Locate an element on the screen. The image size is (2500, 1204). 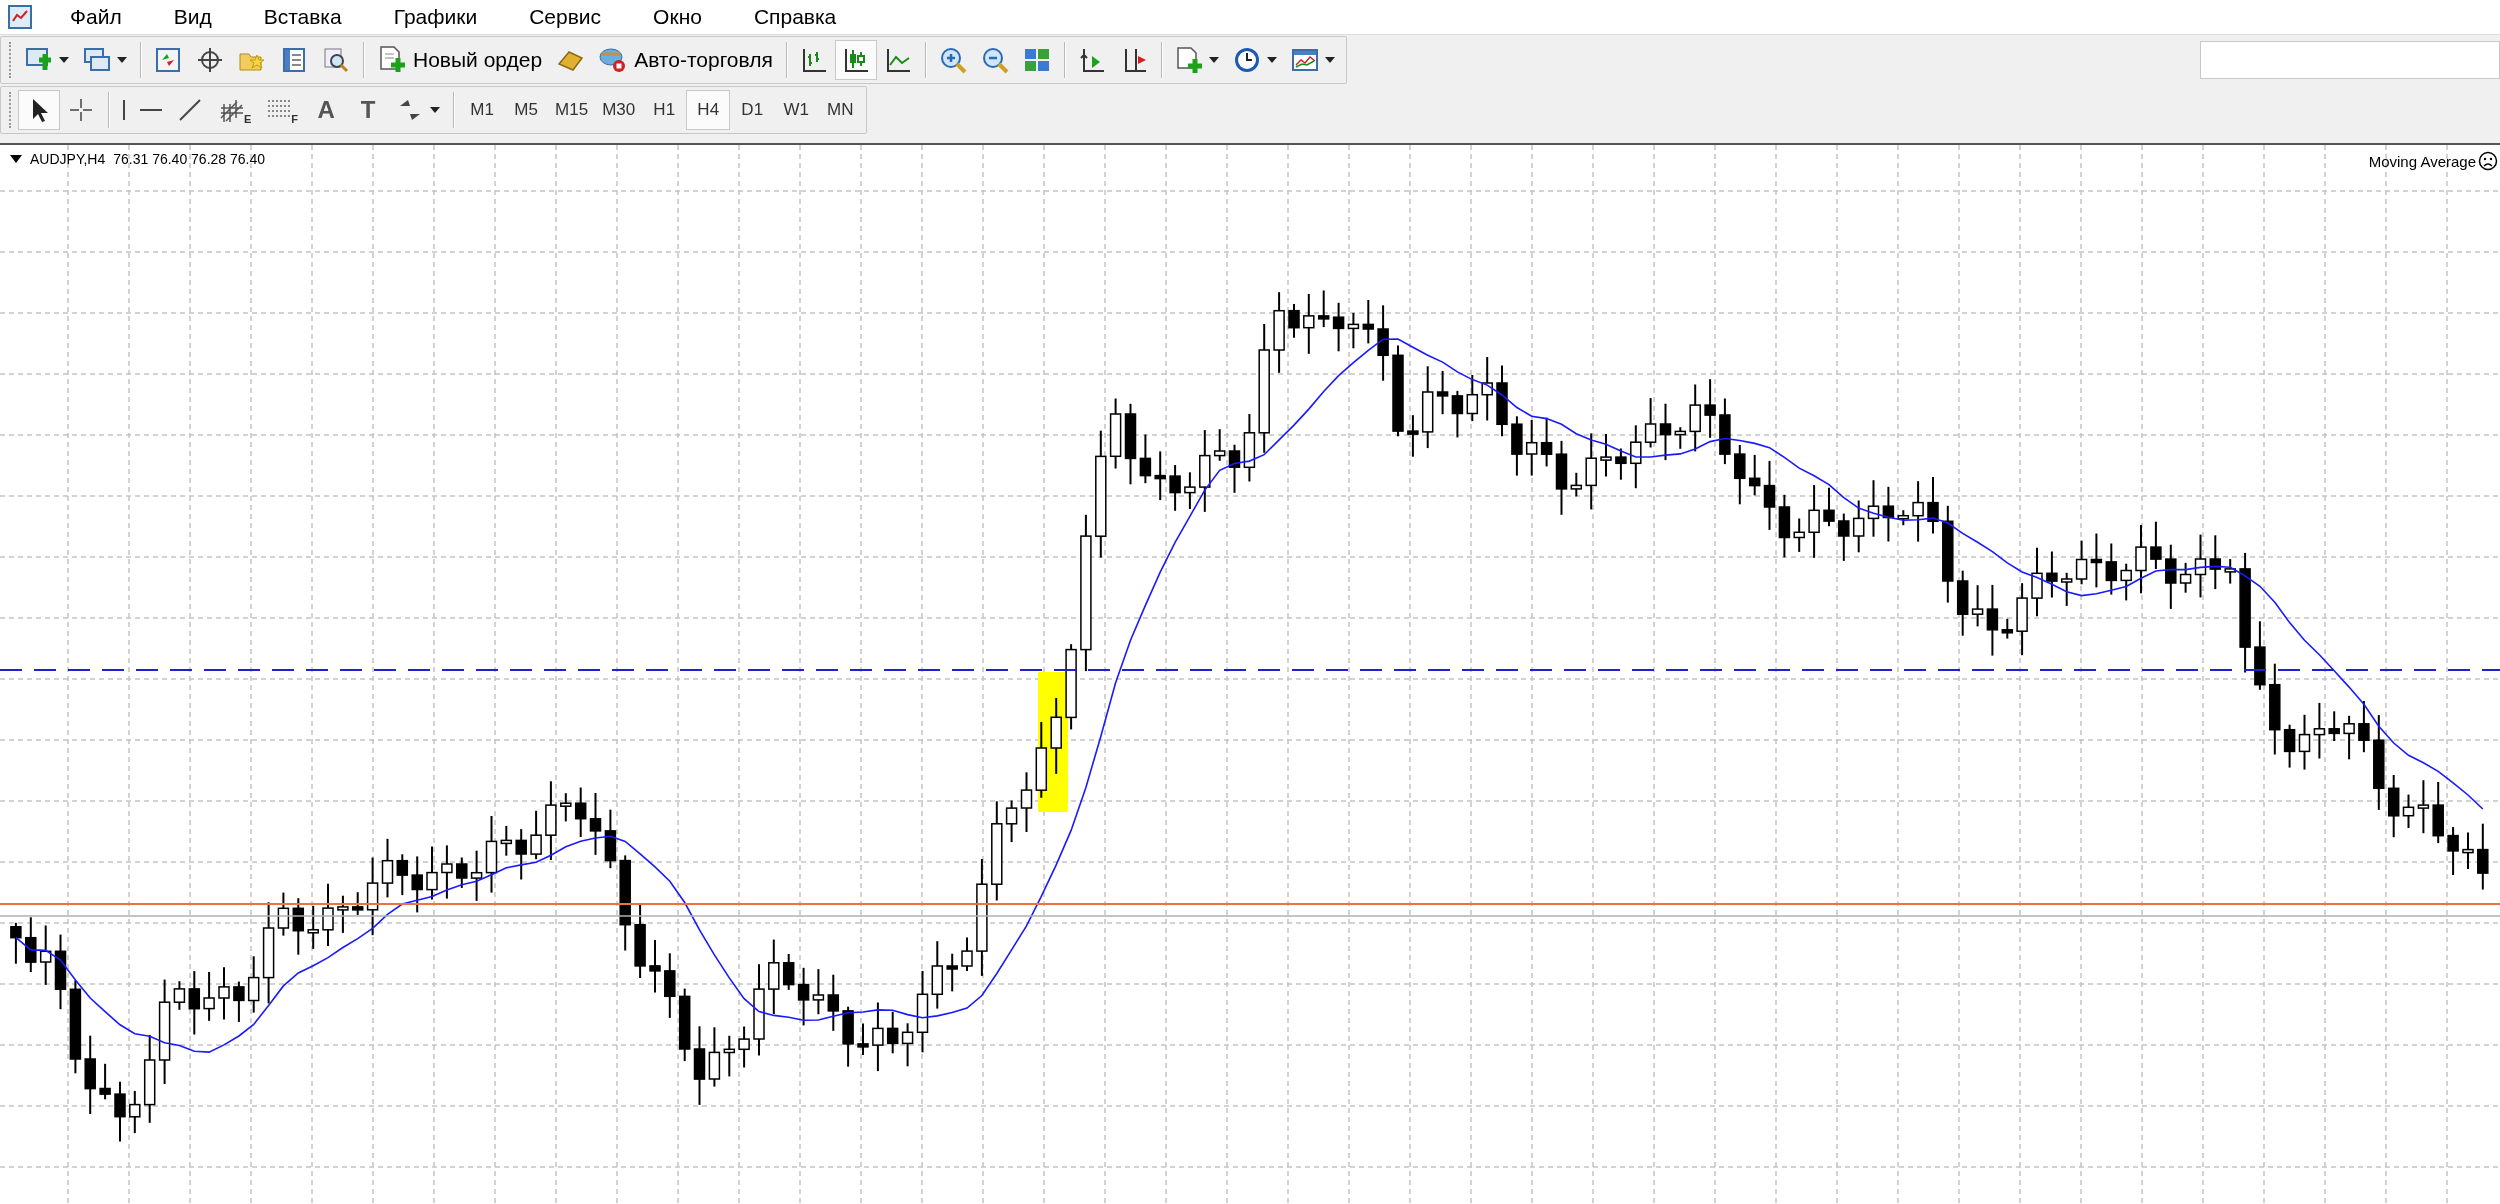
drawing-tool-button: E is located at coordinates (235, 110).